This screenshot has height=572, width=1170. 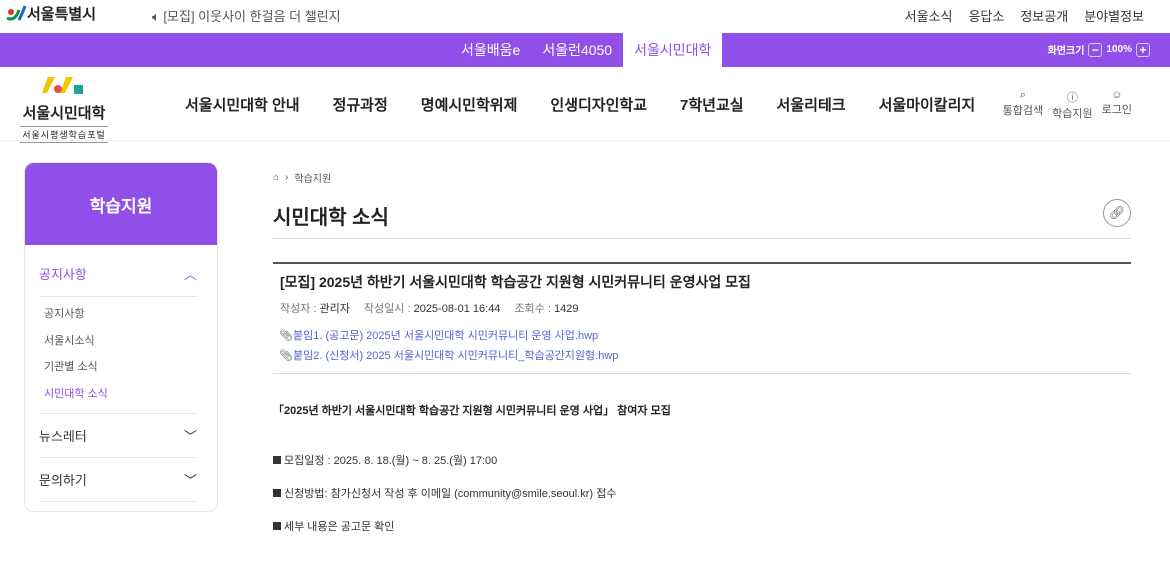 I want to click on notice-ticker: 🔈︎ [모집] 이웃사이 한걸음 더 챌린지, so click(x=246, y=15).